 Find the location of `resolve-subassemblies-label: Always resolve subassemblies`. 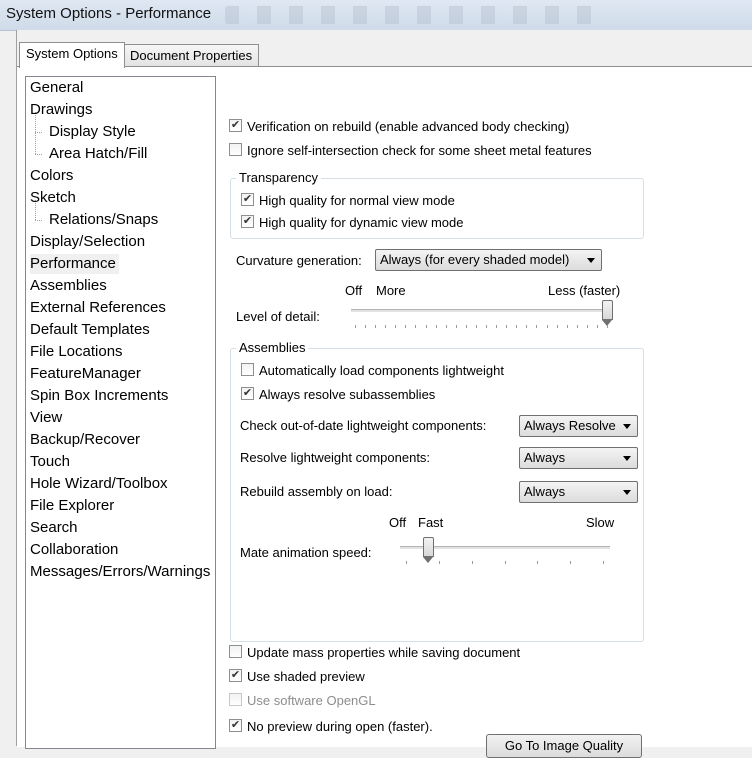

resolve-subassemblies-label: Always resolve subassemblies is located at coordinates (347, 394).